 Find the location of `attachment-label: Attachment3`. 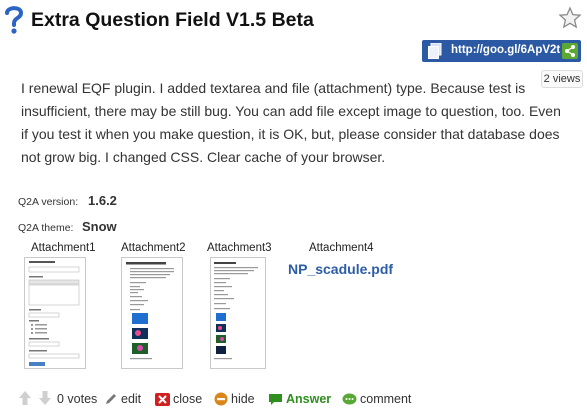

attachment-label: Attachment3 is located at coordinates (239, 248).